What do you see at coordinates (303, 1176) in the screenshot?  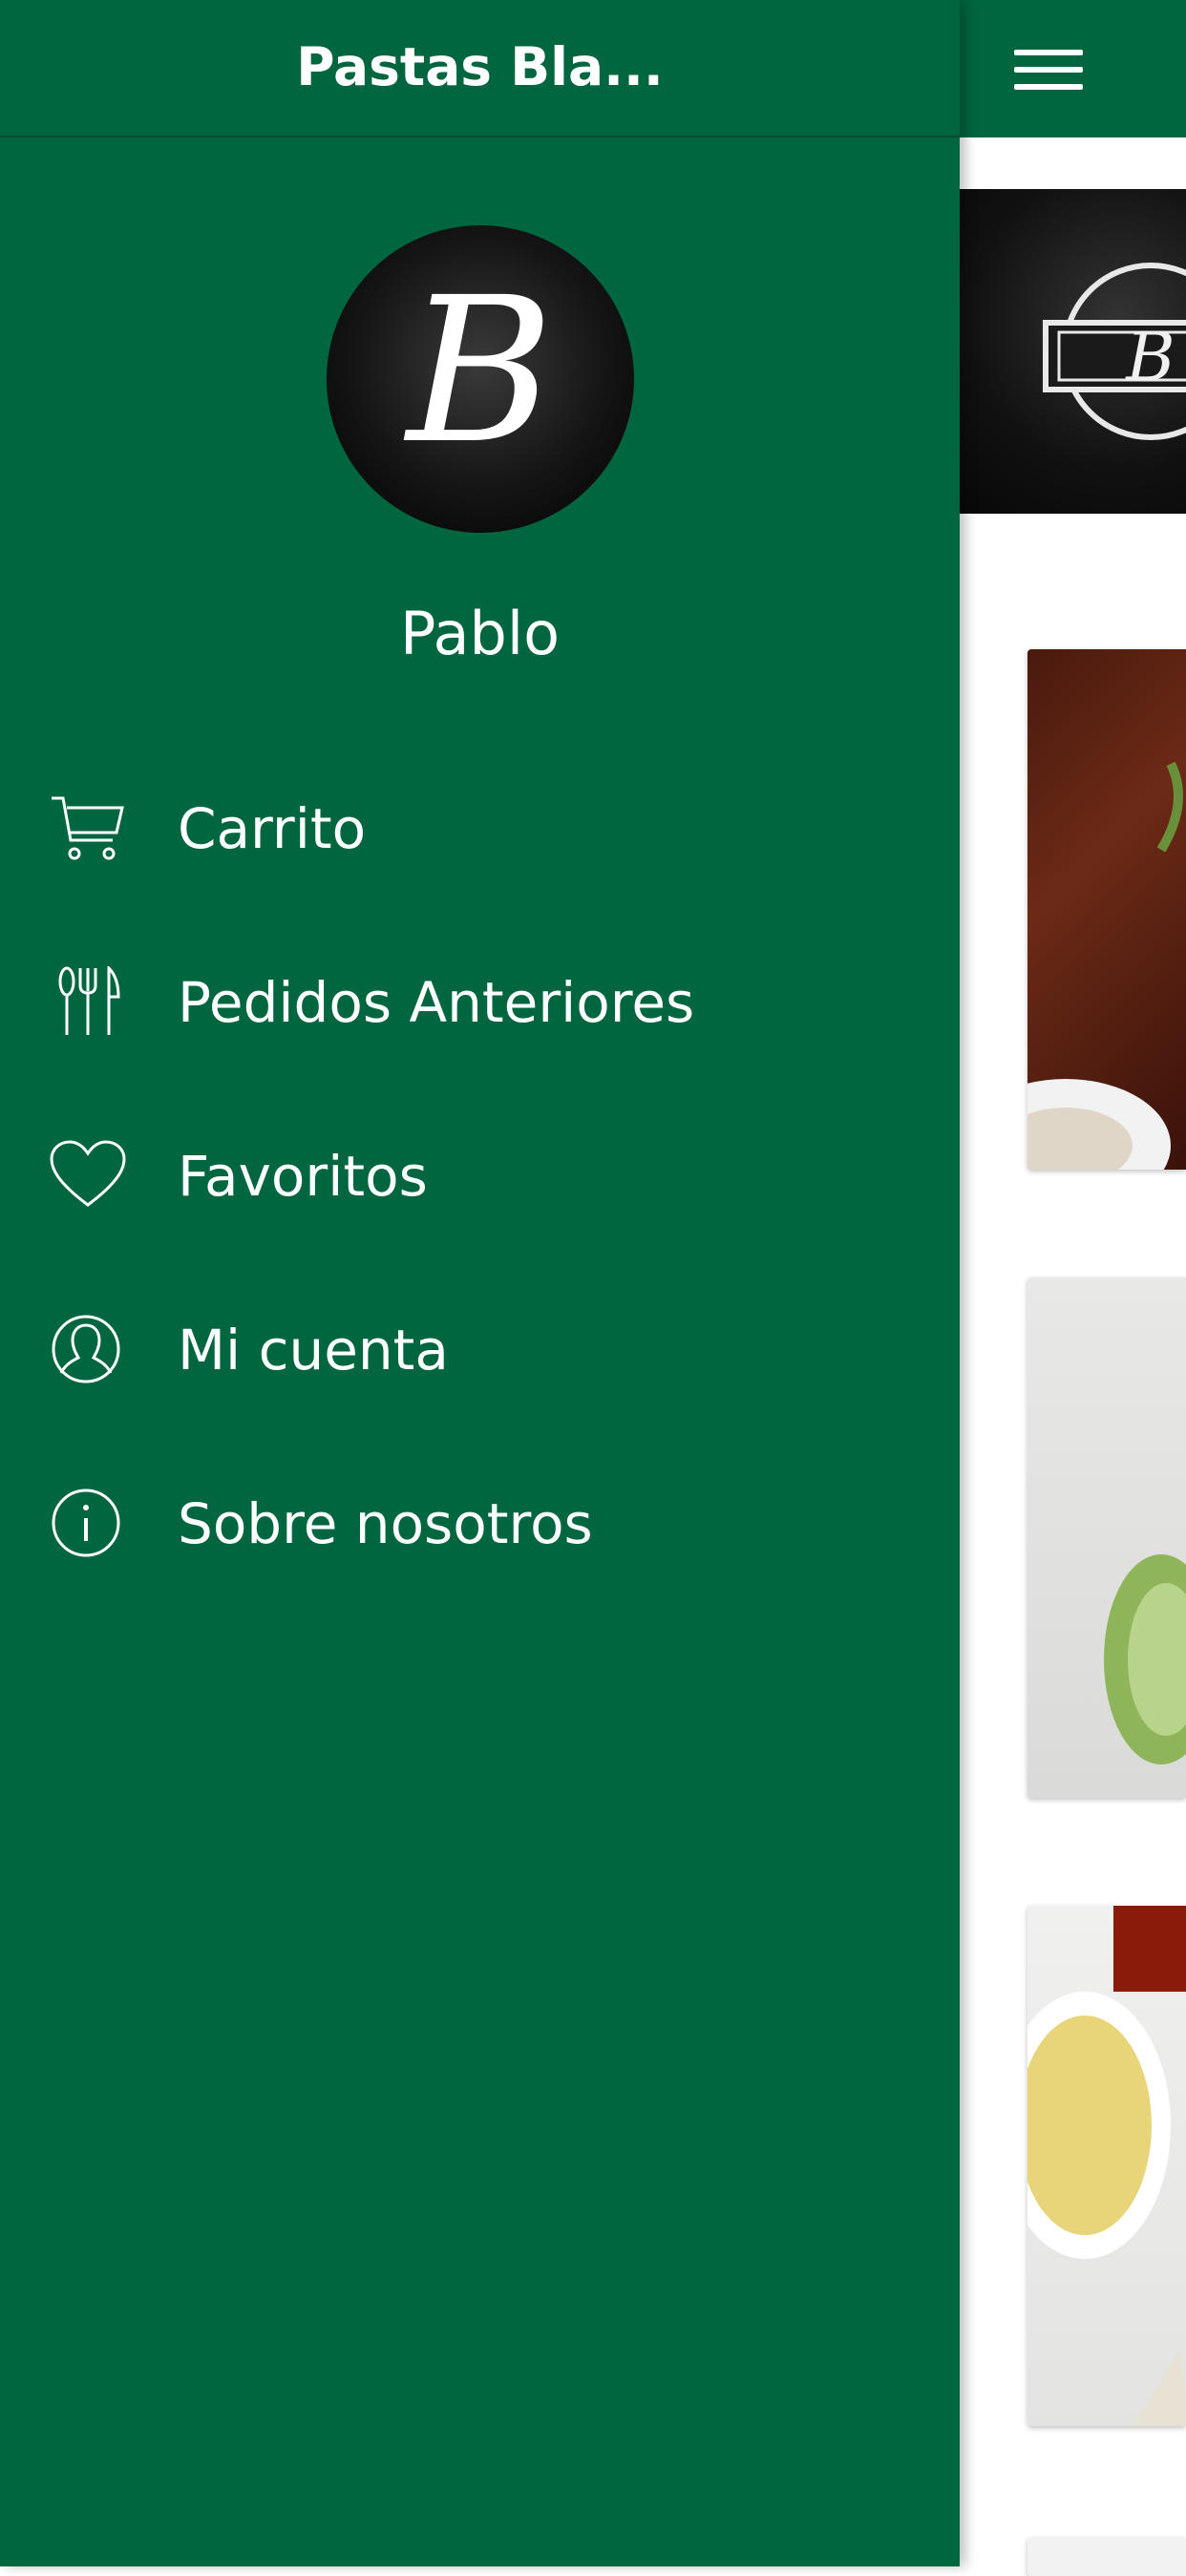 I see `menu-item-label: Favoritos` at bounding box center [303, 1176].